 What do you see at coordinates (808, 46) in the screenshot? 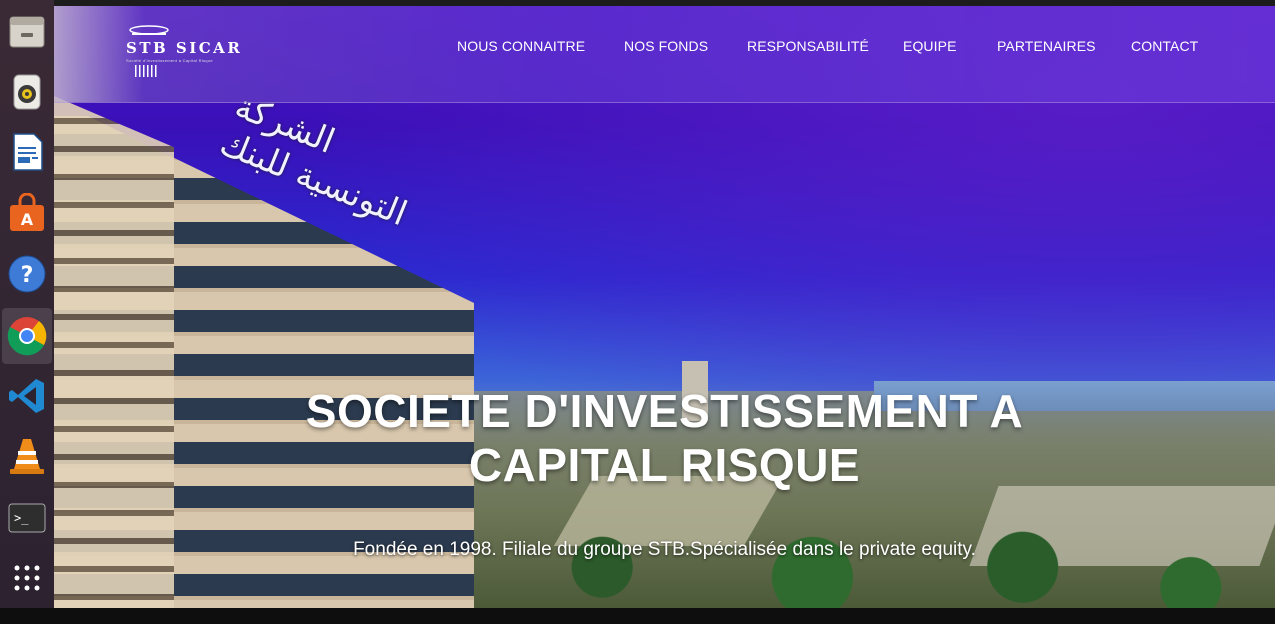
I see `nav-responsabilite: RESPONSABILITÉ` at bounding box center [808, 46].